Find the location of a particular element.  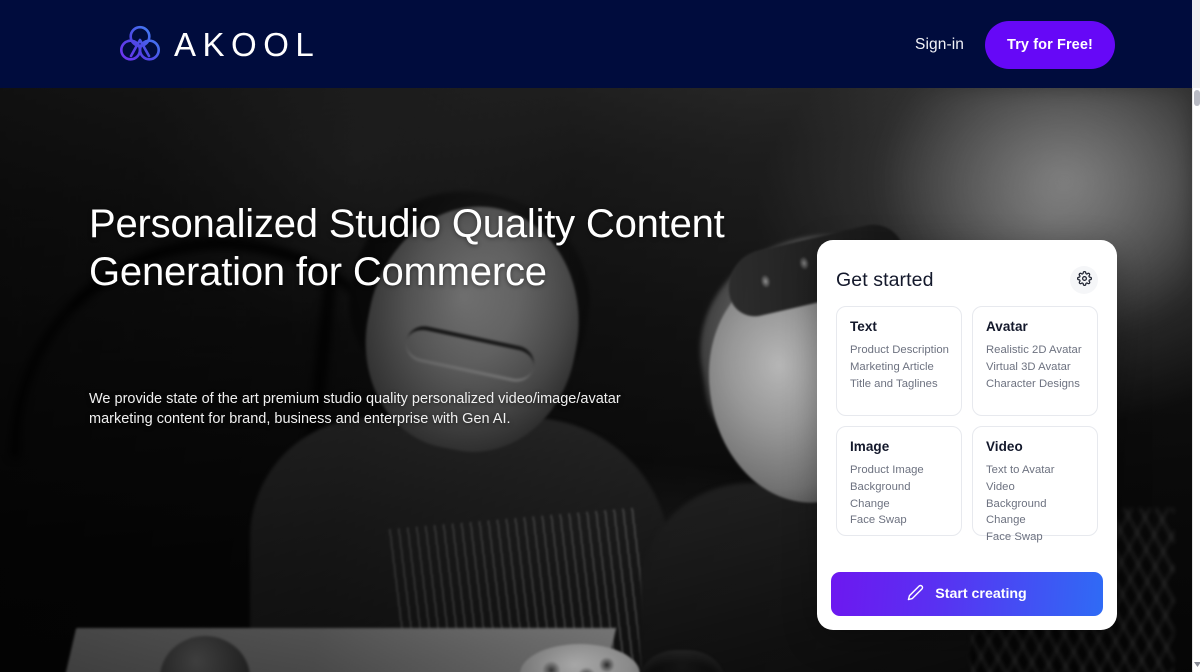

logo: AKOOL is located at coordinates (219, 44).